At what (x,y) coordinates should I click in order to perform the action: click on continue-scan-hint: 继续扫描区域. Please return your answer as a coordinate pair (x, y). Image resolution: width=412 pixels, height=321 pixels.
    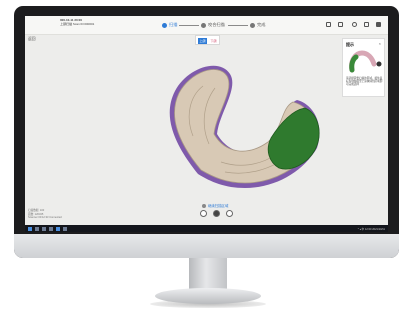
    Looking at the image, I should click on (215, 206).